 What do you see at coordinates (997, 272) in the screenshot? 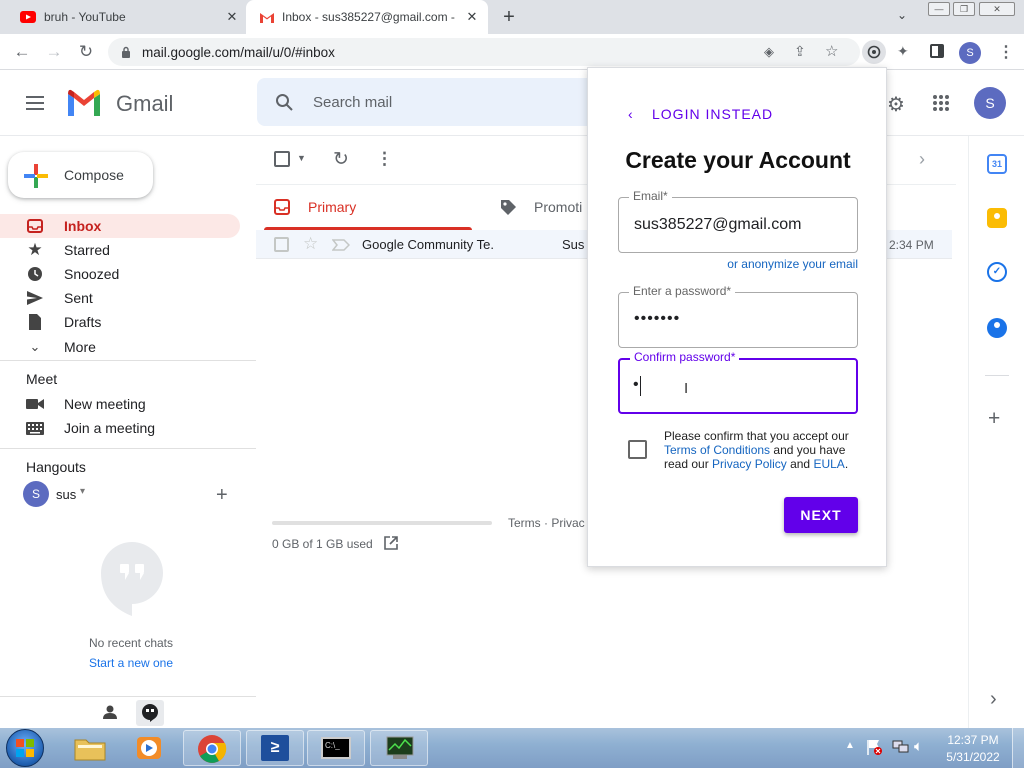
I see `tasks-icon: ✓` at bounding box center [997, 272].